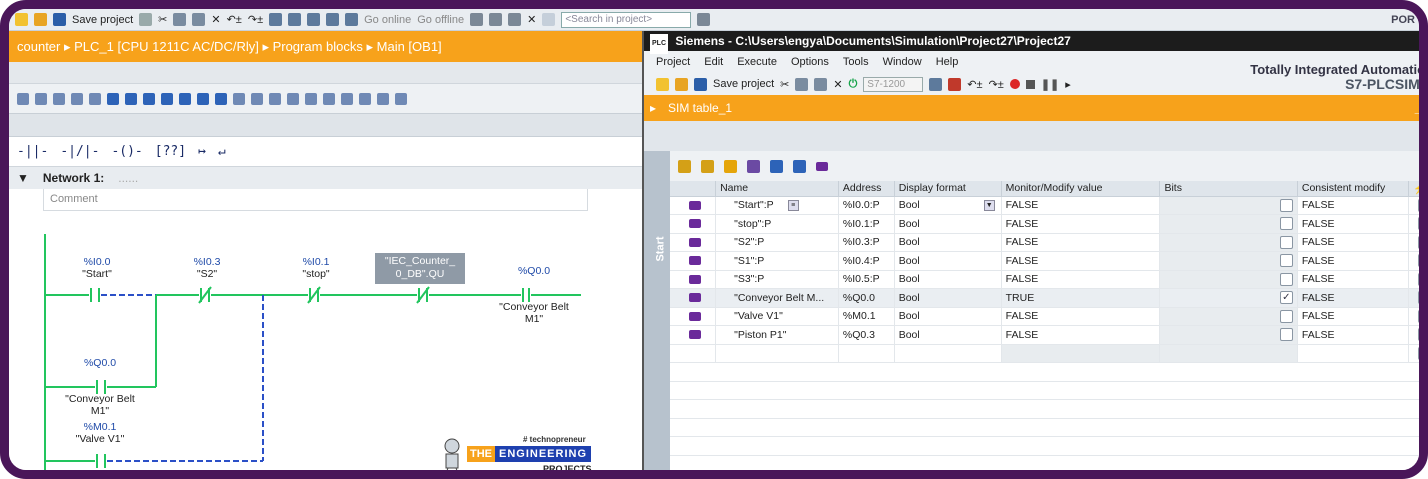 This screenshot has height=479, width=1428. I want to click on project-search-input: <Search in project>, so click(626, 19).